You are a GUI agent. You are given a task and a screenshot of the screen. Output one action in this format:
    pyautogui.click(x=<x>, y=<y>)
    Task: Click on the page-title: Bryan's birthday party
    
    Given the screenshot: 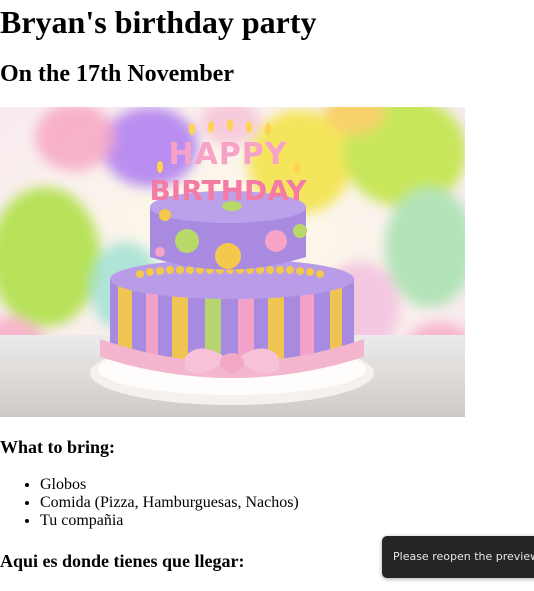 What is the action you would take?
    pyautogui.click(x=158, y=22)
    